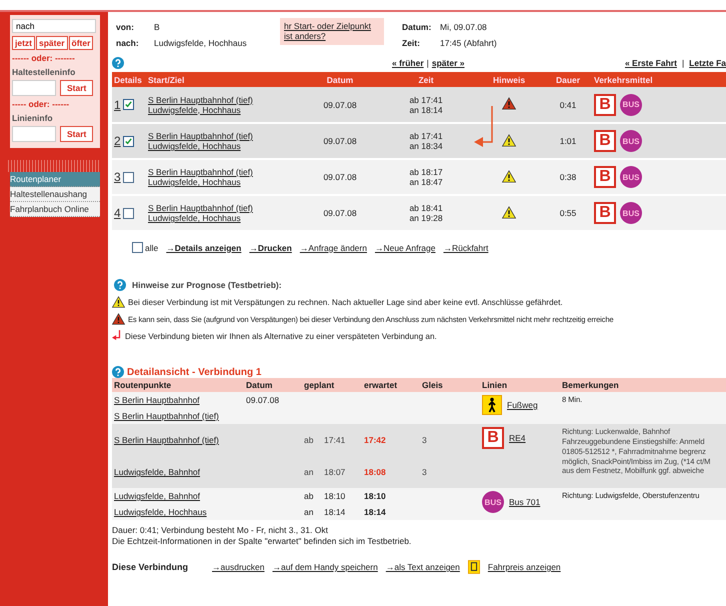 Image resolution: width=726 pixels, height=606 pixels. Describe the element at coordinates (707, 63) in the screenshot. I see `last-trip-link: Letzte Fa` at that location.